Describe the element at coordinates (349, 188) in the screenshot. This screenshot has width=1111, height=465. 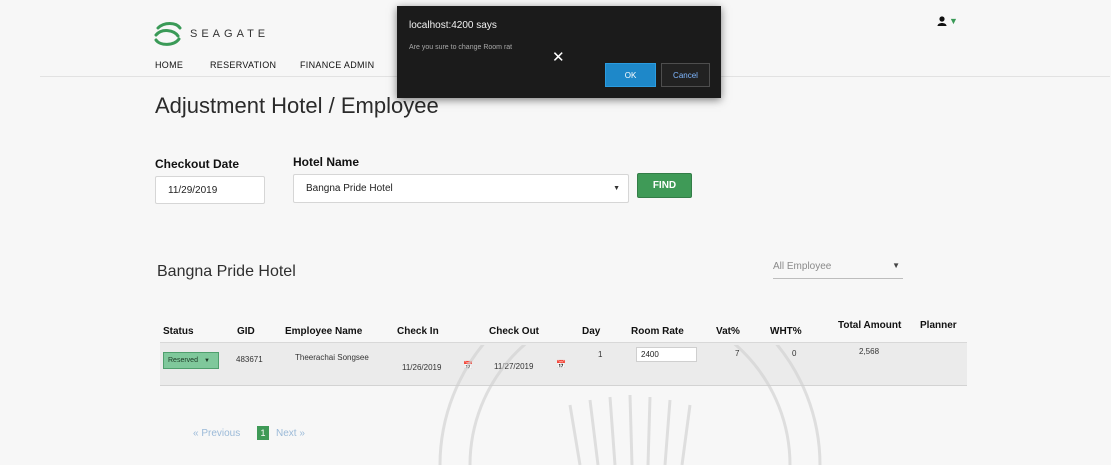
I see `hotel-name-value: Bangna Pride Hotel` at that location.